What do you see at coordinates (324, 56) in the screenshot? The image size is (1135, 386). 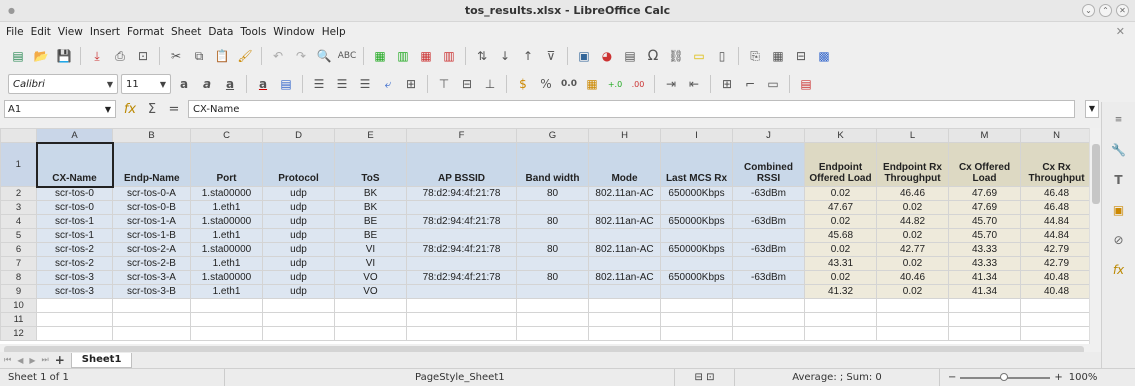 I see `find-replace-icon: 🔍` at bounding box center [324, 56].